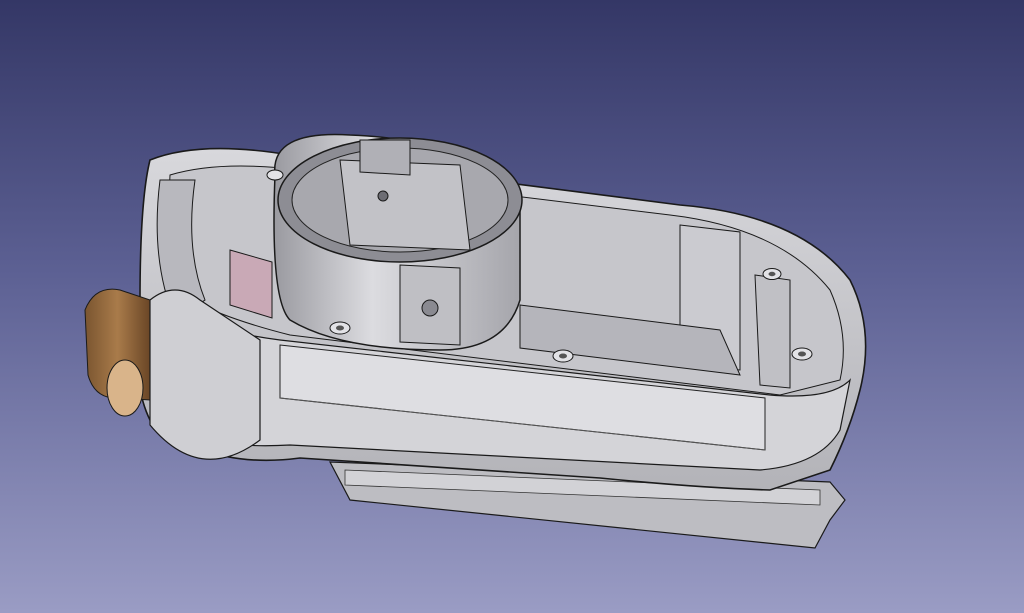 Image resolution: width=1024 pixels, height=613 pixels. I want to click on battery-roll, so click(117, 352).